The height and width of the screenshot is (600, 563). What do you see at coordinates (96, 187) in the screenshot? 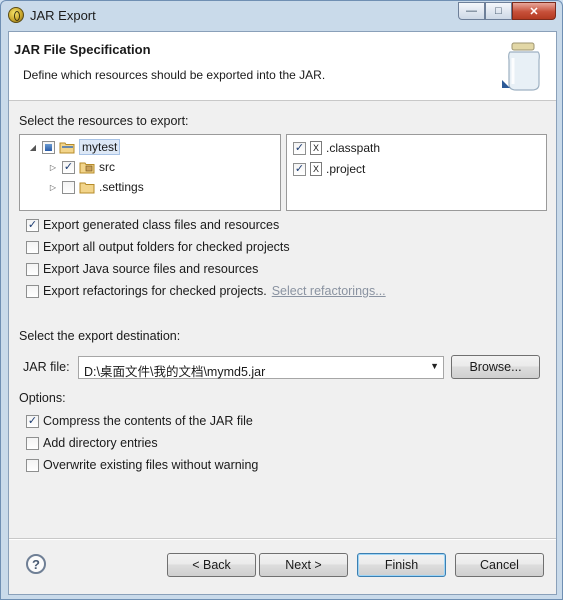
I see `tree-item-settings: ▷ .settings` at bounding box center [96, 187].